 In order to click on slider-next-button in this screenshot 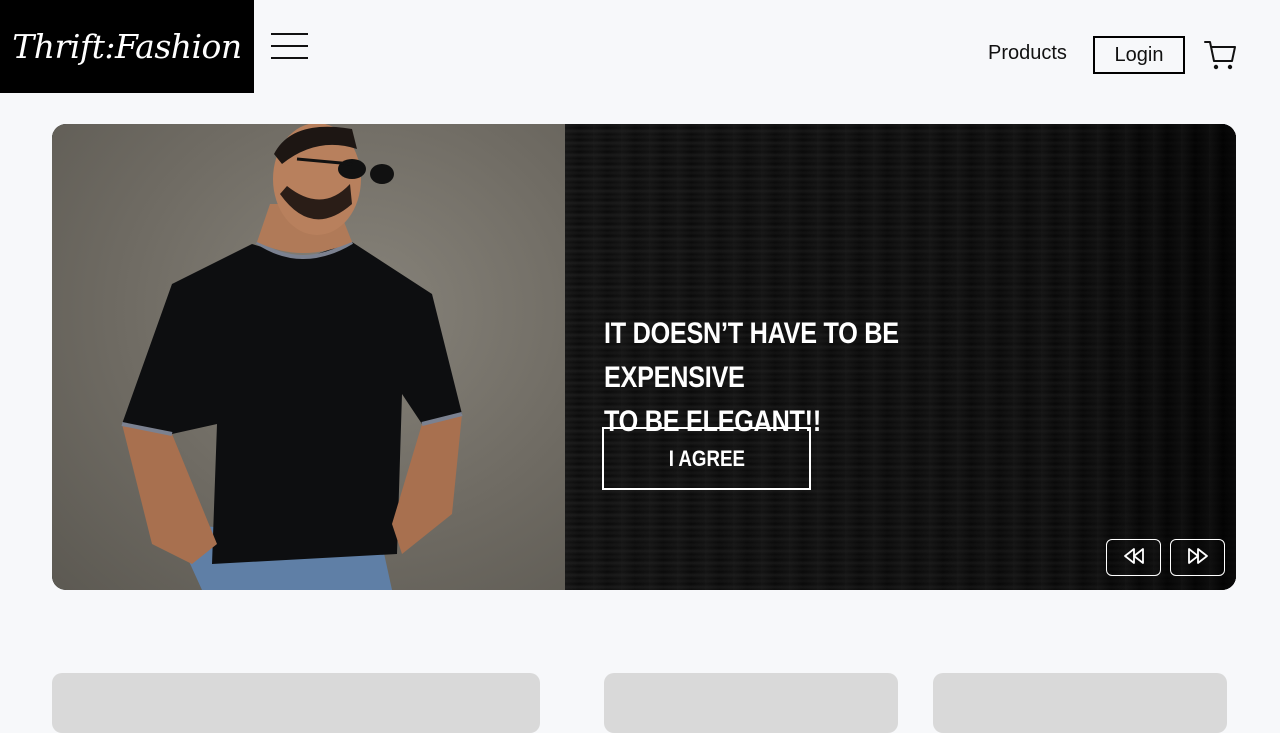, I will do `click(1197, 557)`.